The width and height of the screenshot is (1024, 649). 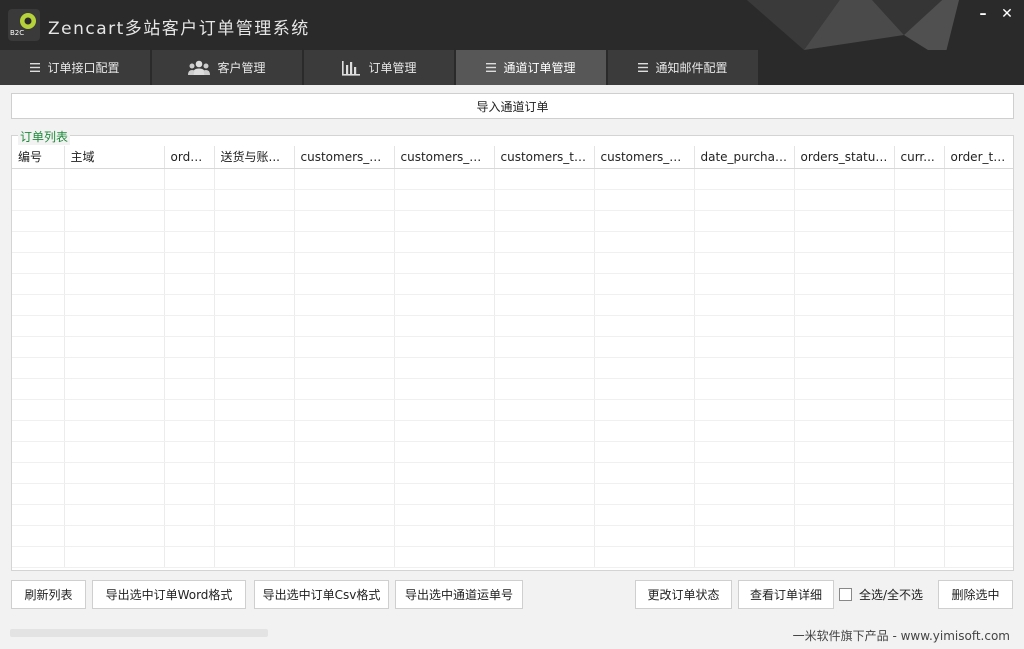 I want to click on tab-customer-management: 客户管理, so click(x=227, y=67).